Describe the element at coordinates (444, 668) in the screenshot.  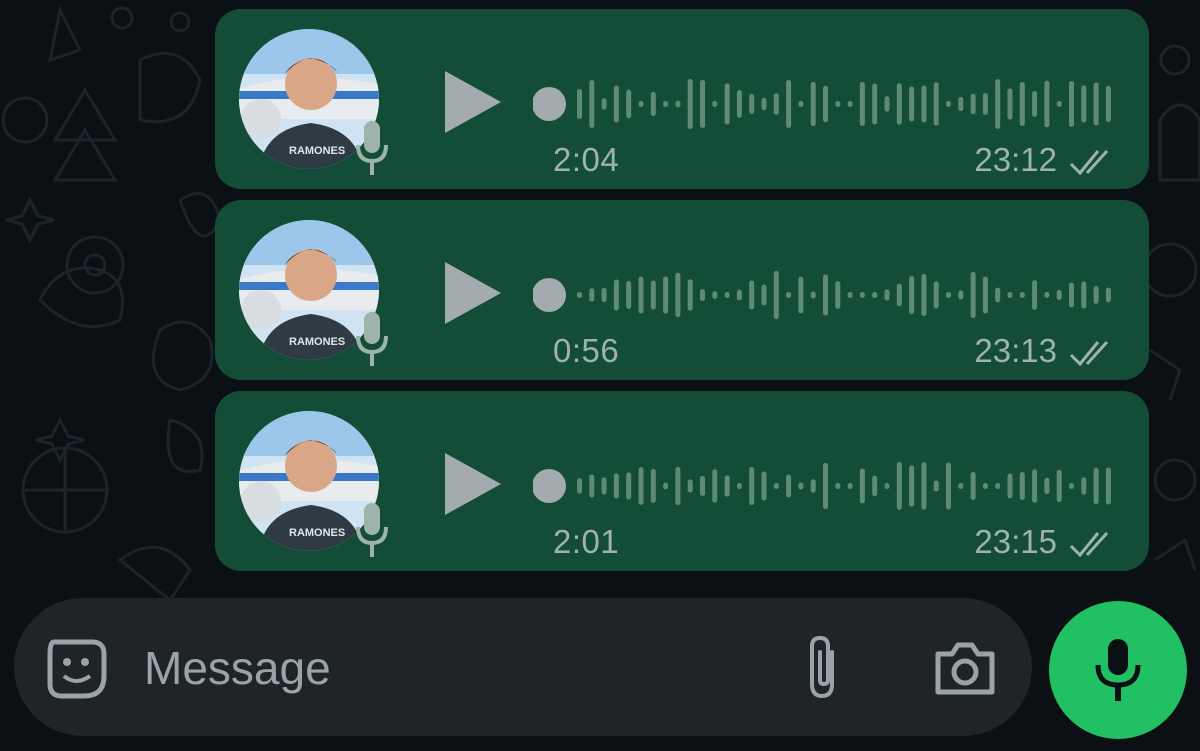
I see `message-input` at that location.